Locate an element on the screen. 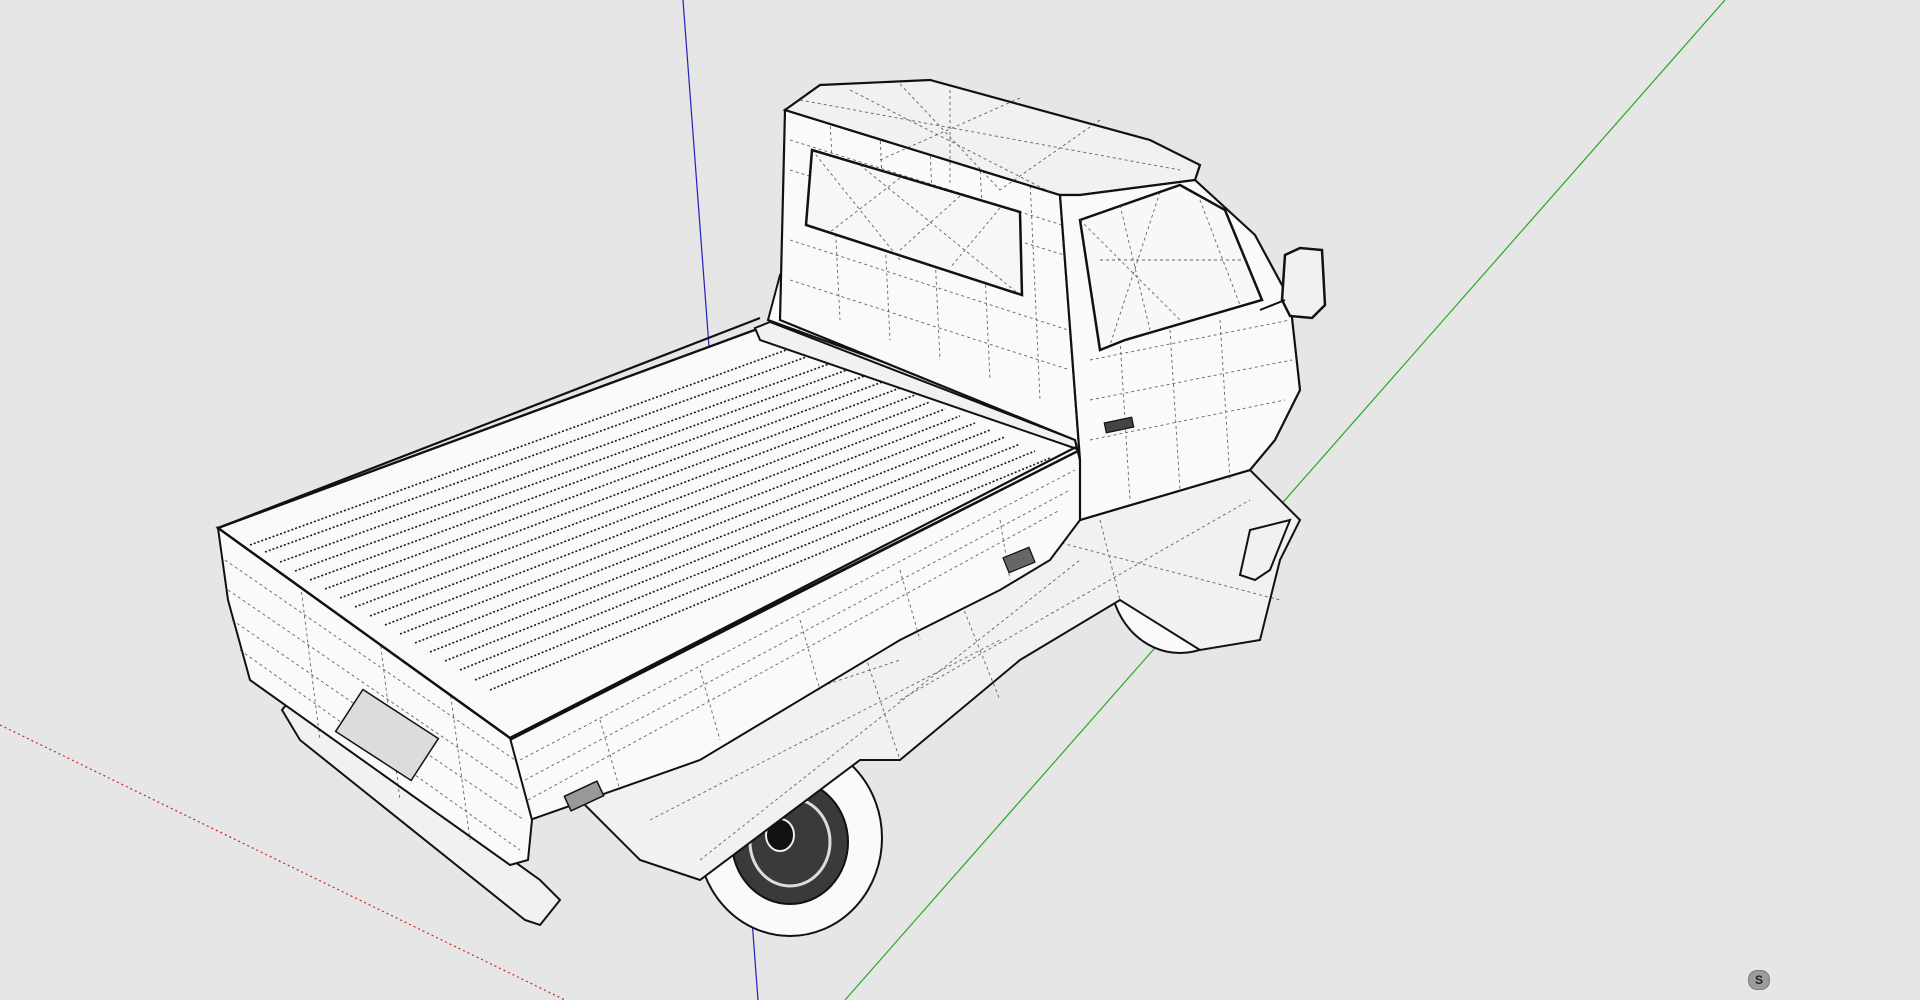  side-mirror is located at coordinates (1303, 283).